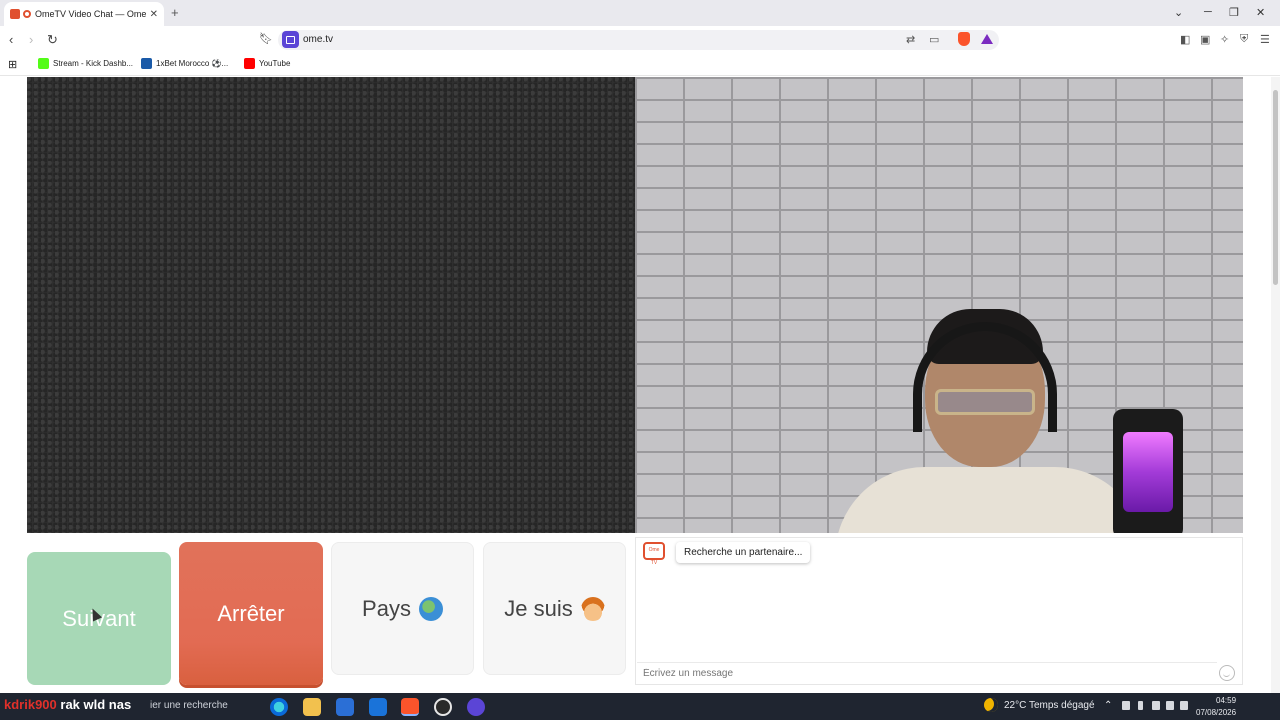 The height and width of the screenshot is (720, 1280). I want to click on kick-icon, so click(43, 63).